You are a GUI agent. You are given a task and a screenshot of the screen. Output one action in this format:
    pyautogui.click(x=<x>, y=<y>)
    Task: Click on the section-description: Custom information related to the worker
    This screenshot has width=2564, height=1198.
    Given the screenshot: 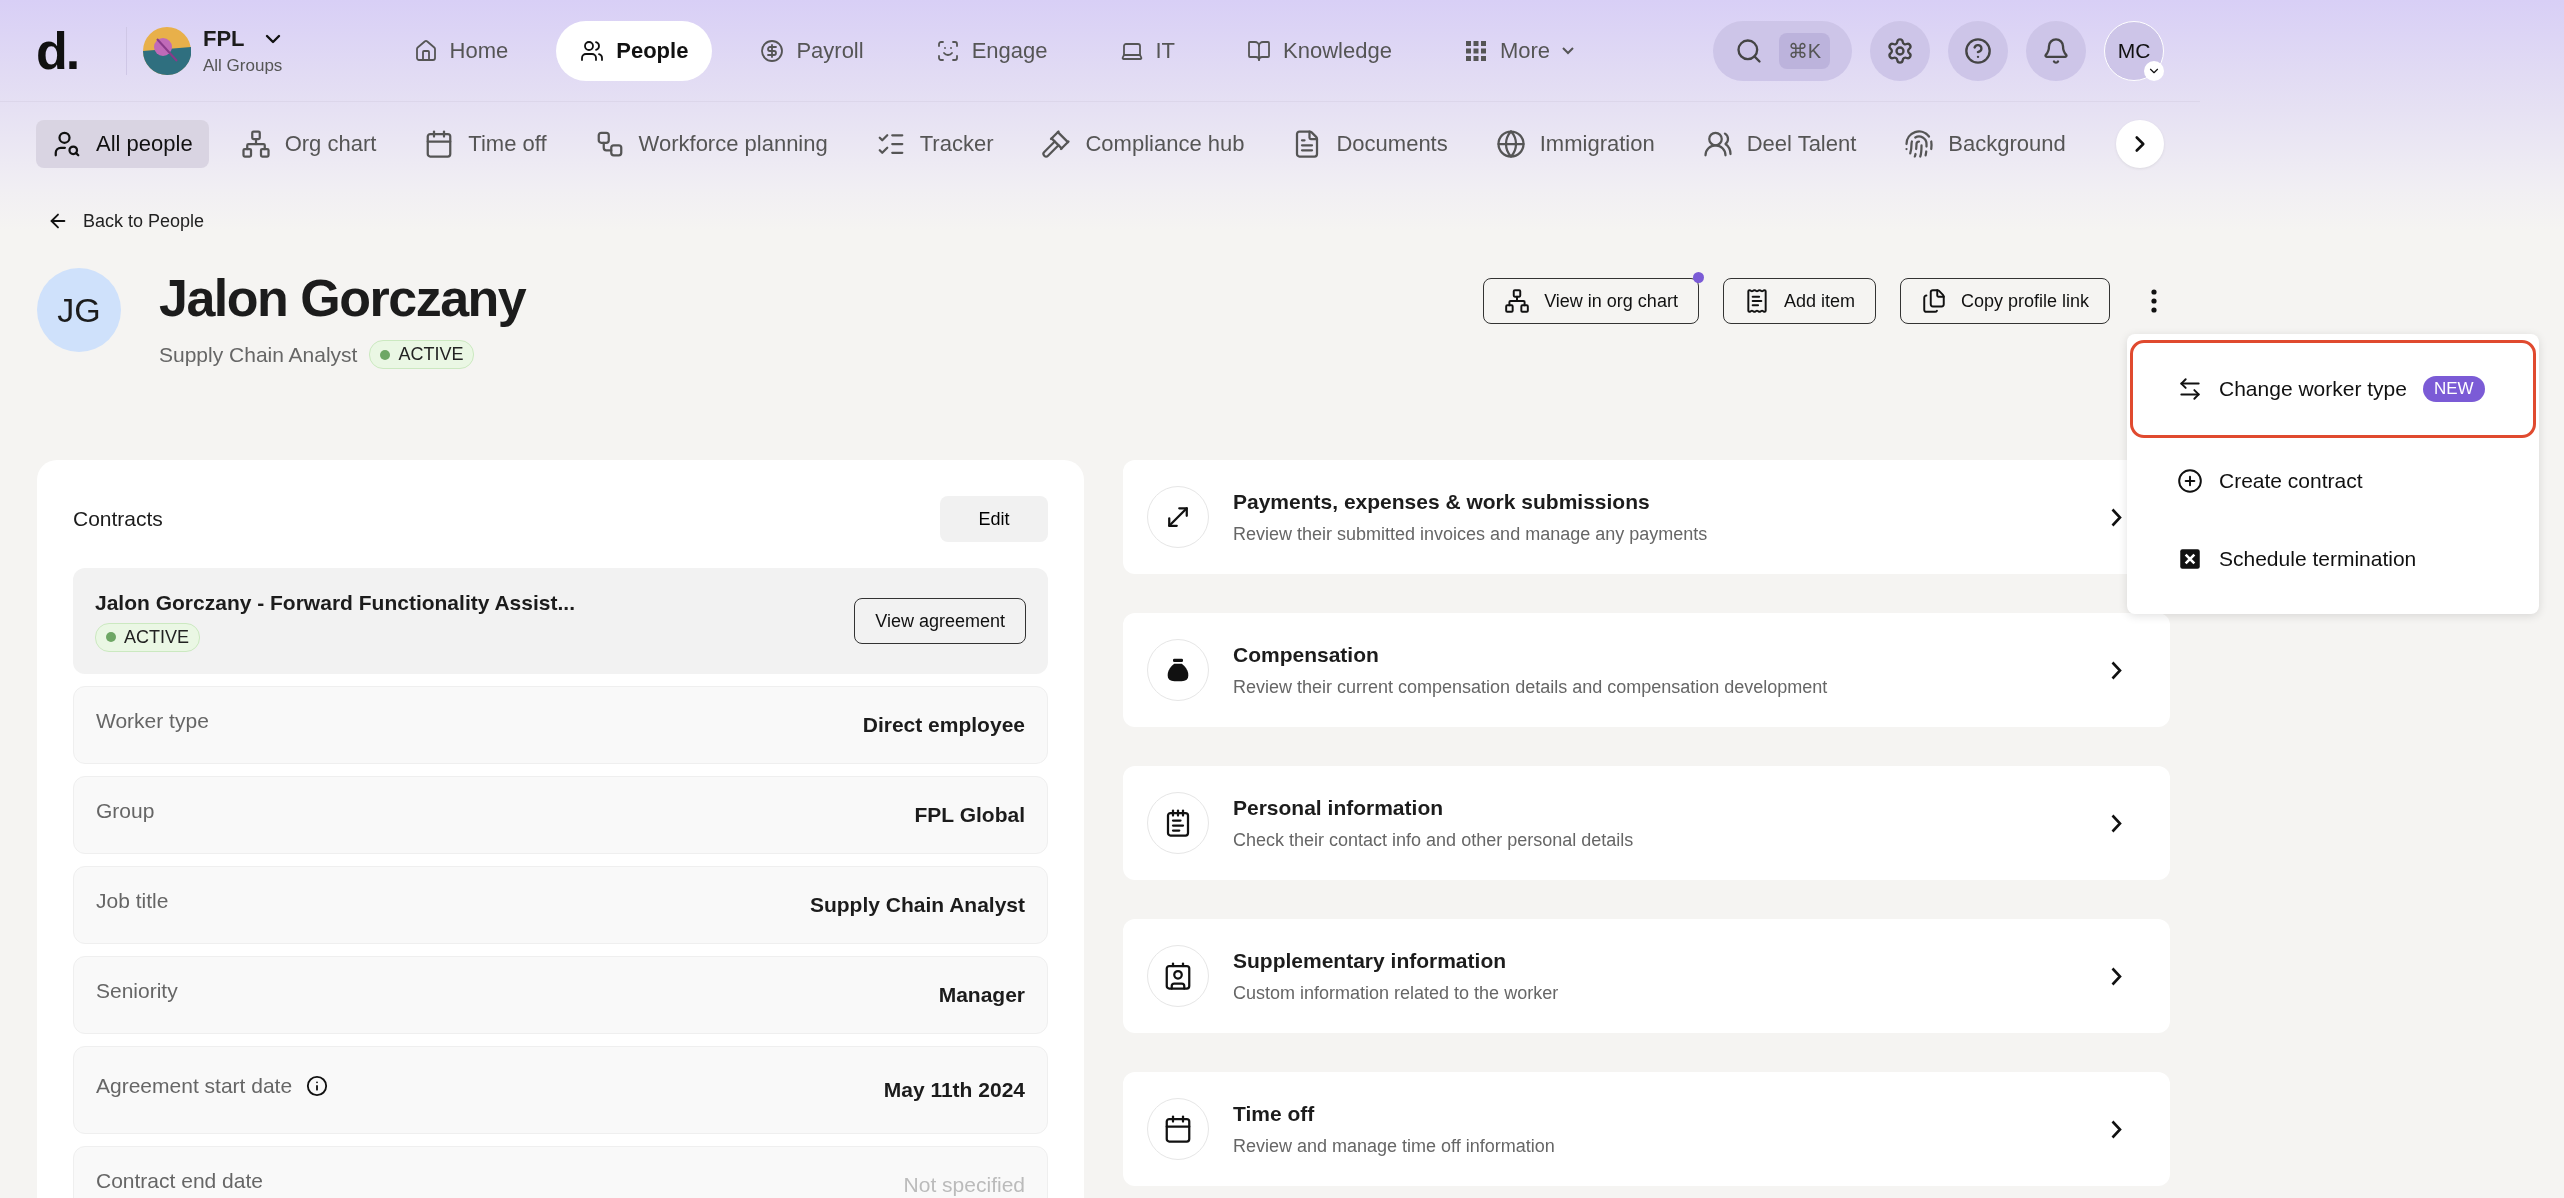 What is the action you would take?
    pyautogui.click(x=1396, y=993)
    